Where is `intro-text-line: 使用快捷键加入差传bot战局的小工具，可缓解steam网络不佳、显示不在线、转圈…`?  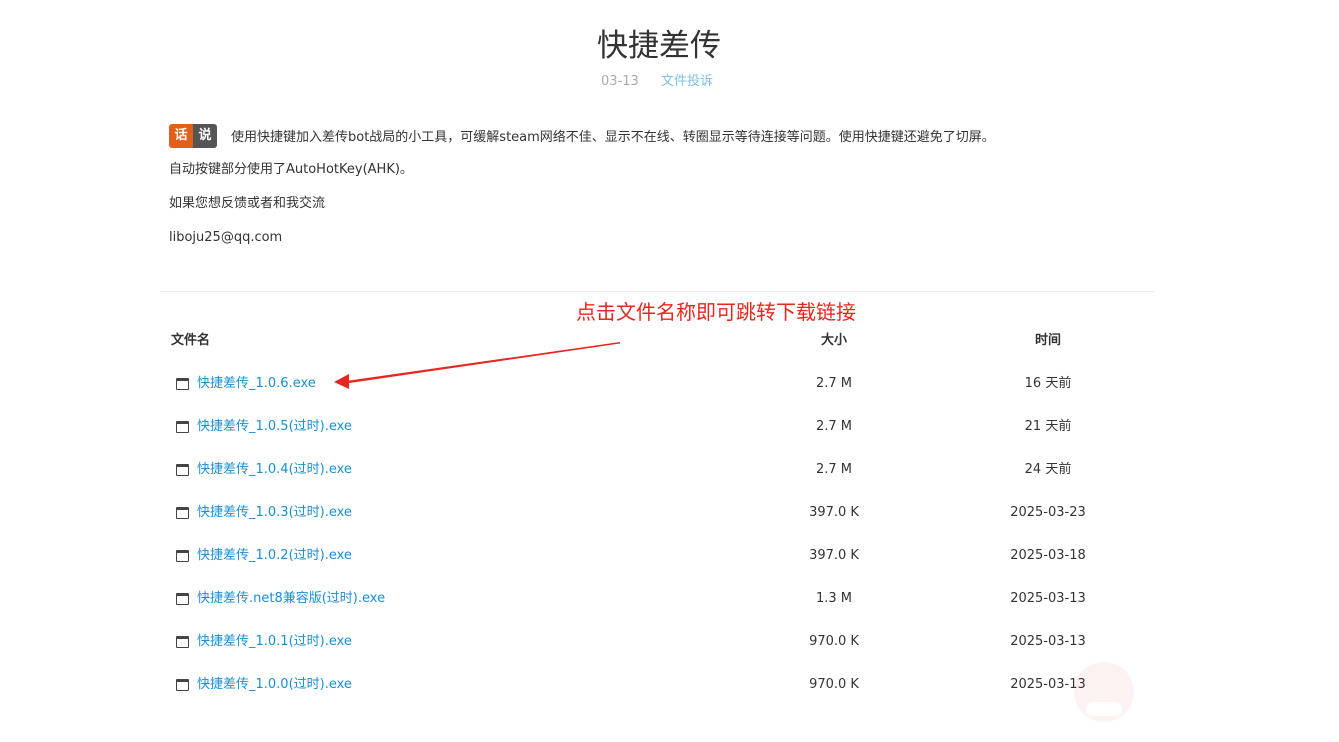 intro-text-line: 使用快捷键加入差传bot战局的小工具，可缓解steam网络不佳、显示不在线、转圈… is located at coordinates (613, 137).